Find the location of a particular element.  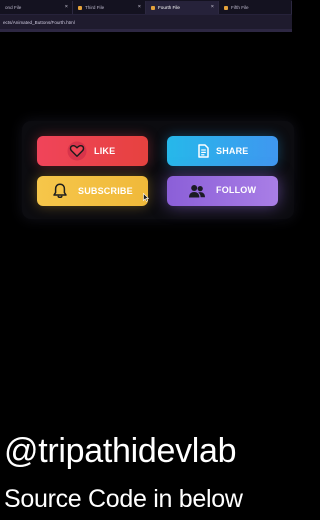

source-code-caption: Source Code in below is located at coordinates (123, 499).